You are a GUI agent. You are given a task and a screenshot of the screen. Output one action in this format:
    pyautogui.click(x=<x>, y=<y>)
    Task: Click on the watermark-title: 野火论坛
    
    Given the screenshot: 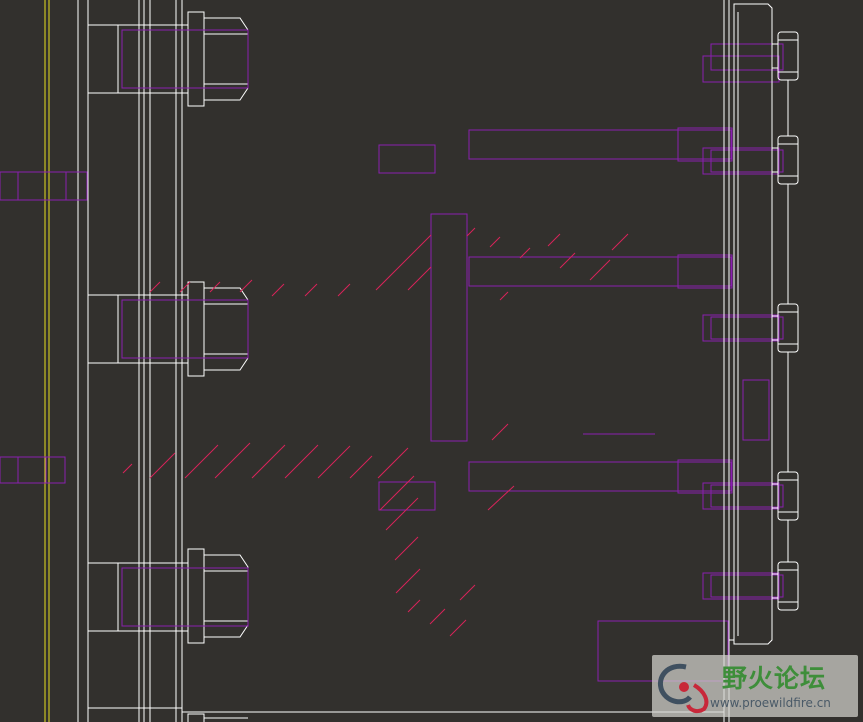 What is the action you would take?
    pyautogui.click(x=774, y=678)
    